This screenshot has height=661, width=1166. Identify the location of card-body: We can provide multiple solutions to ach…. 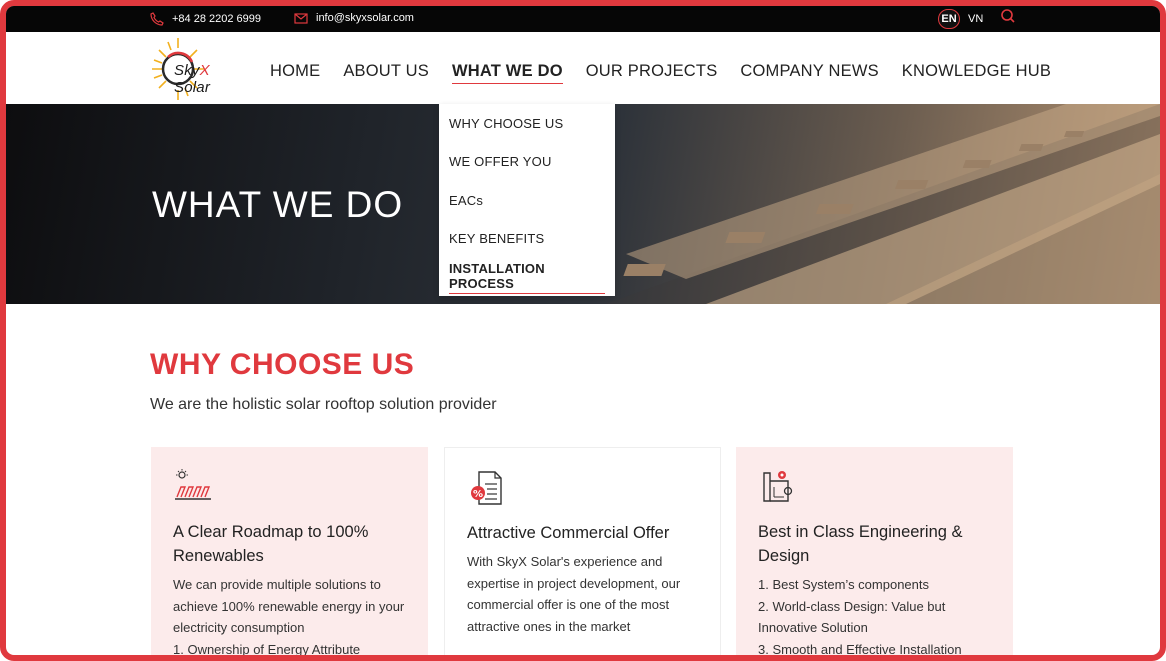
(289, 606).